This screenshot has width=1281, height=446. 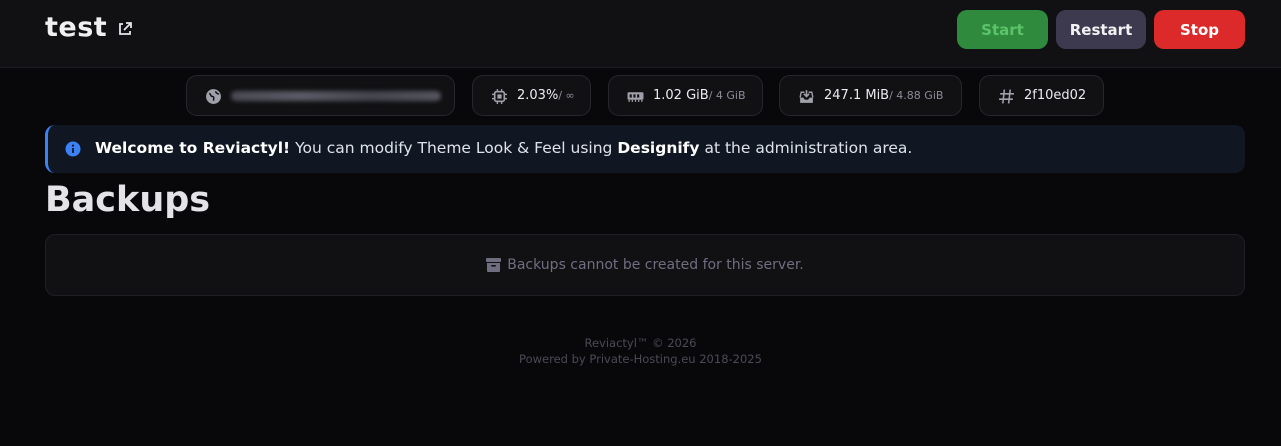 What do you see at coordinates (1006, 96) in the screenshot?
I see `hash-icon` at bounding box center [1006, 96].